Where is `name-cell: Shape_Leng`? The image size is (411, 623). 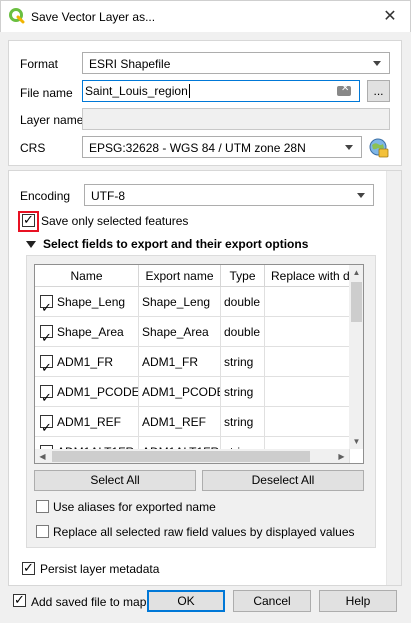
name-cell: Shape_Leng is located at coordinates (87, 302).